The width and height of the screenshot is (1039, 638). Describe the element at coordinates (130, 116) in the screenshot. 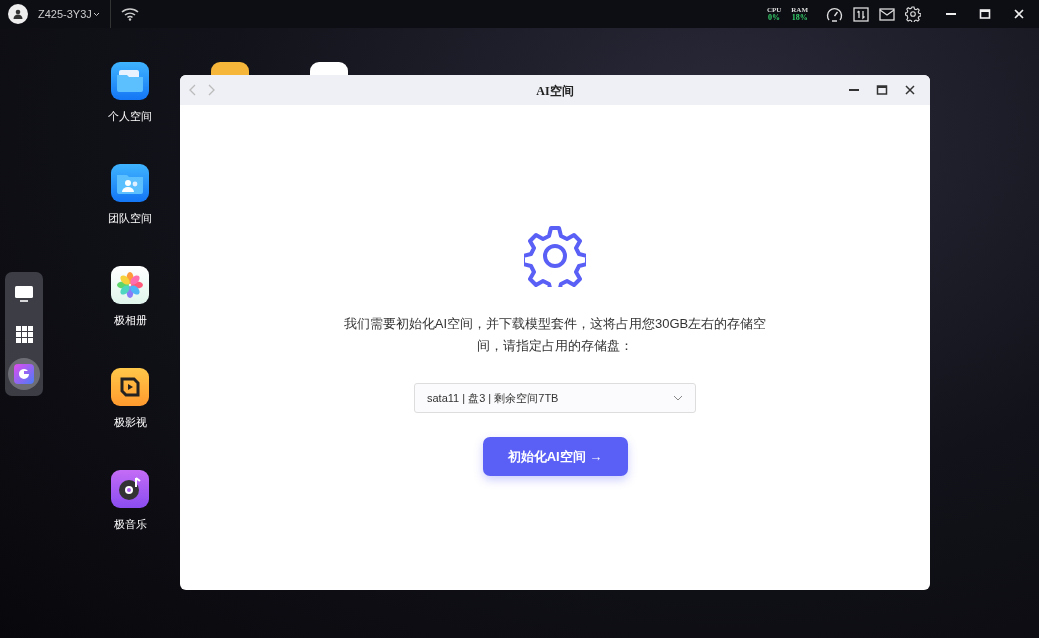

I see `app-label: 个人空间` at that location.